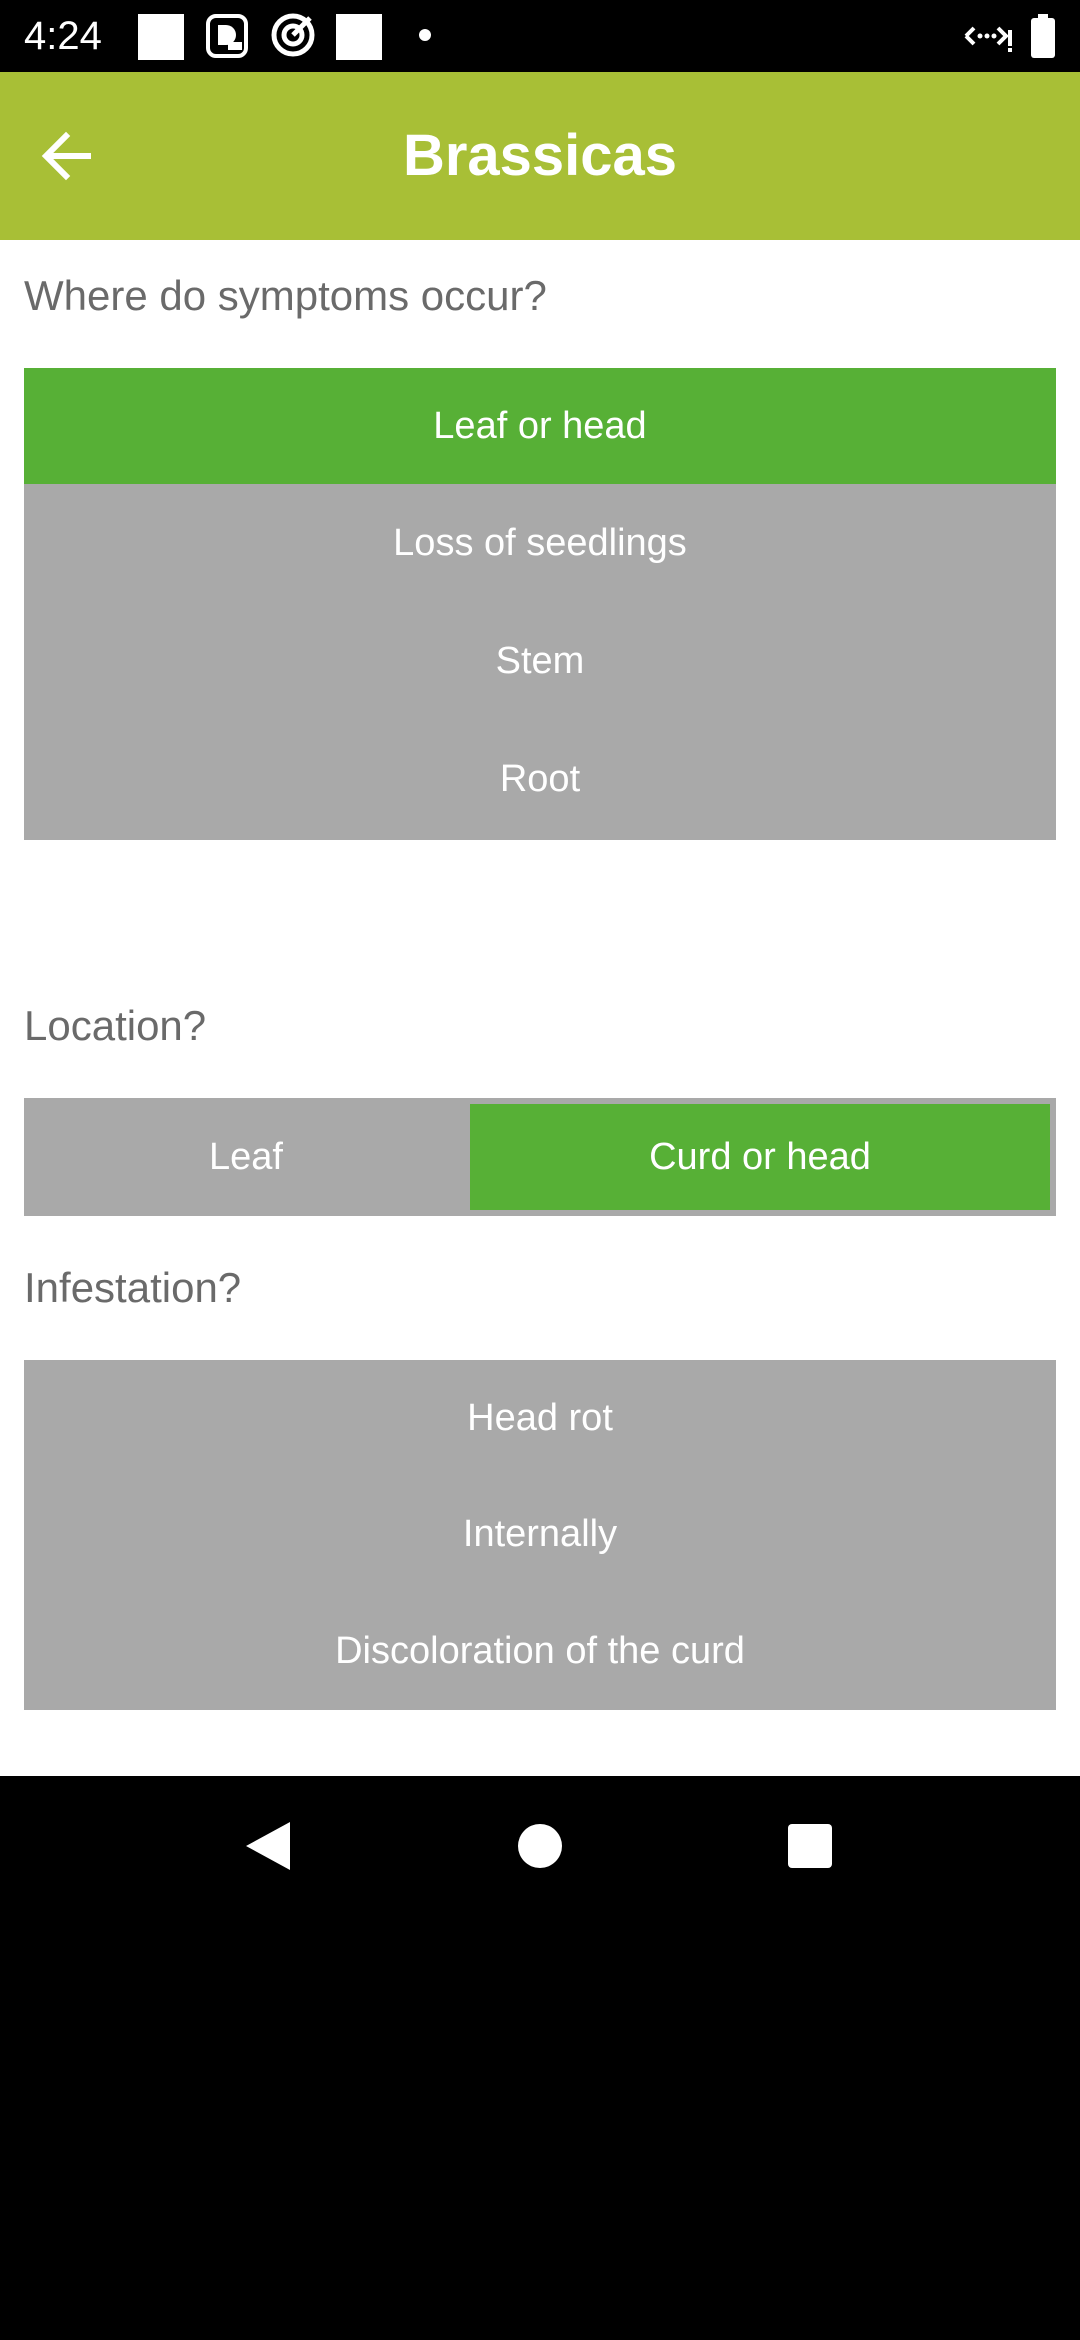 The width and height of the screenshot is (1080, 2340). What do you see at coordinates (540, 661) in the screenshot?
I see `option-stem: Stem` at bounding box center [540, 661].